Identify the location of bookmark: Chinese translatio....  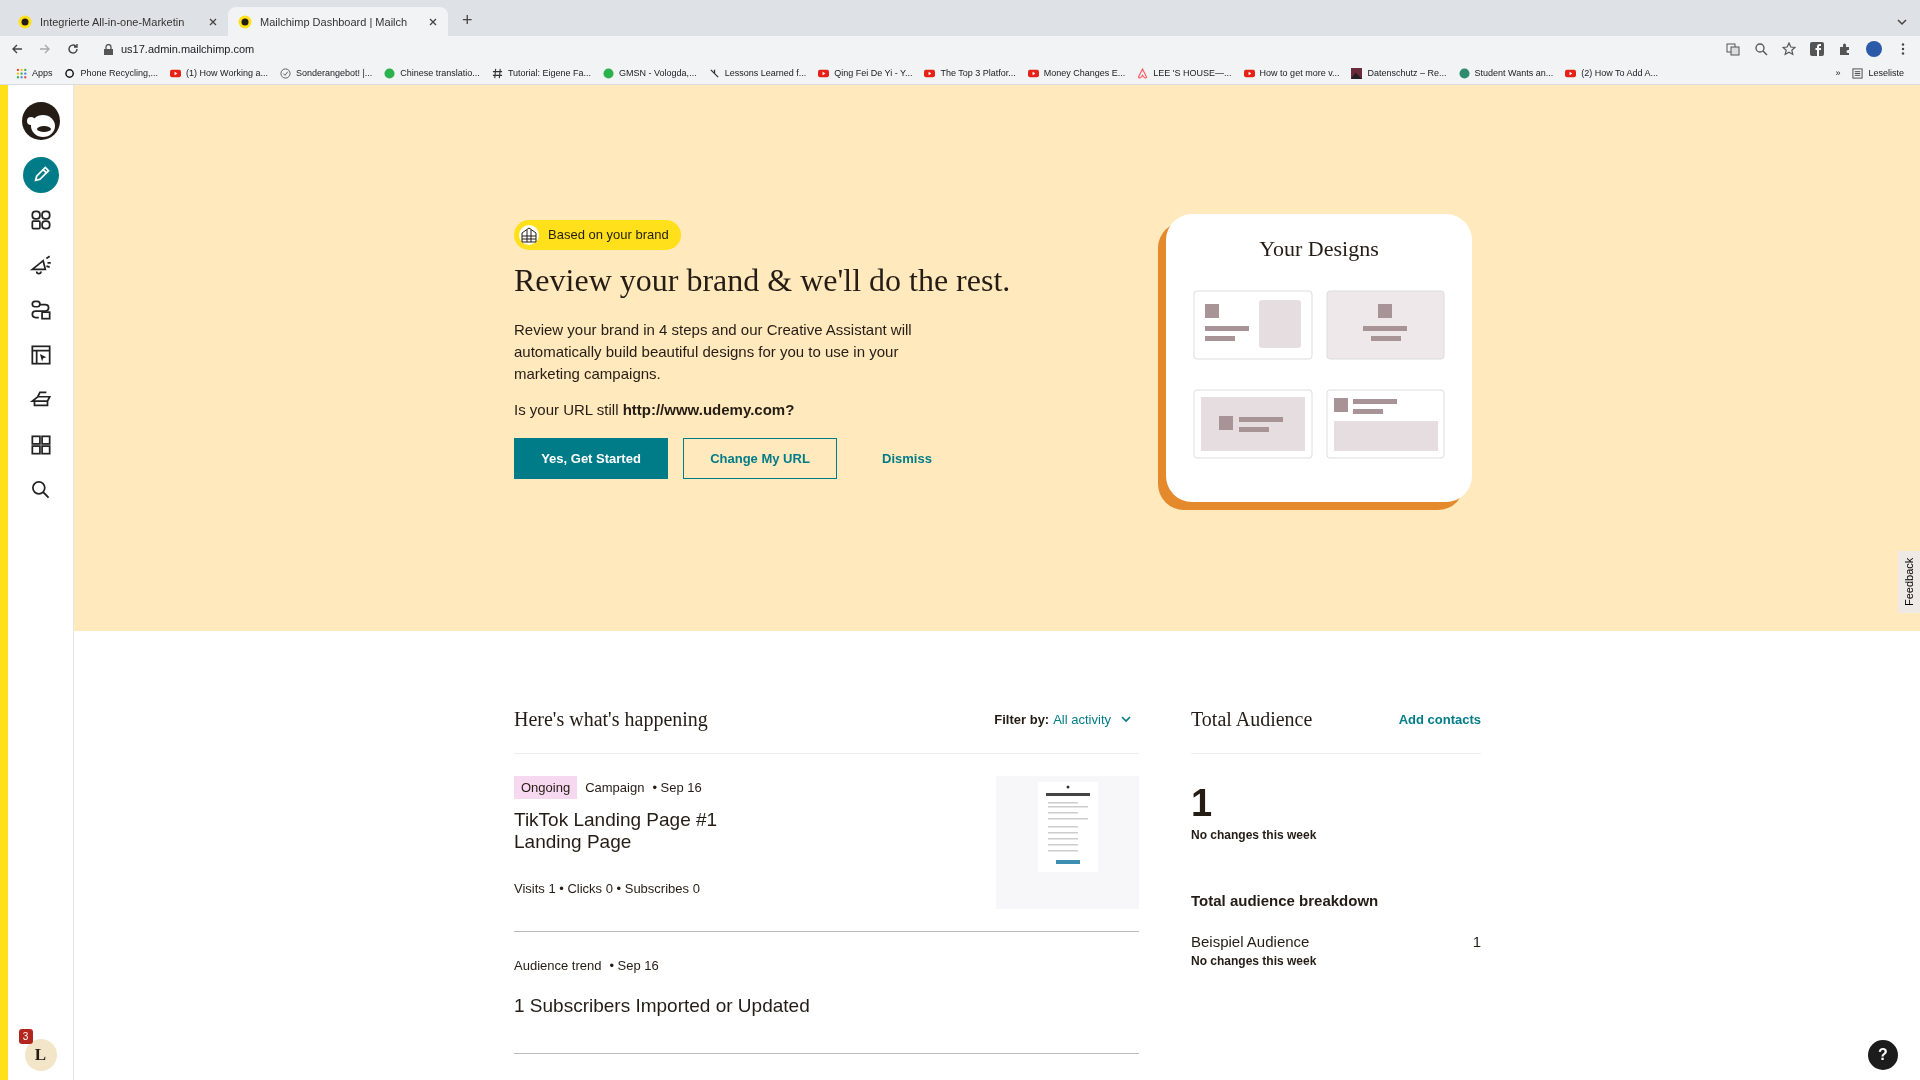
(432, 73).